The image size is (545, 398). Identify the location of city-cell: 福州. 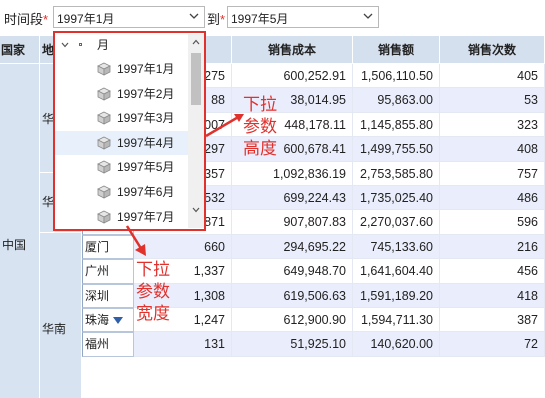
(108, 344).